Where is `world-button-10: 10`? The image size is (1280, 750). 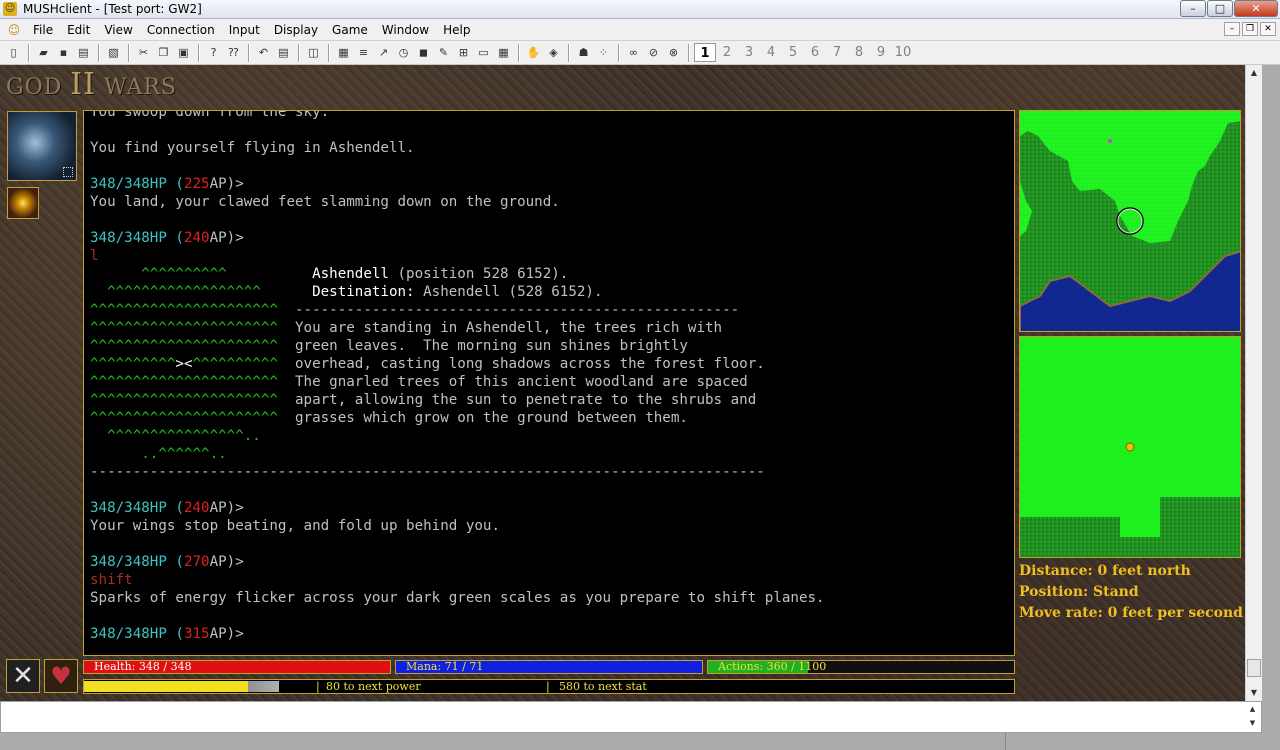
world-button-10: 10 is located at coordinates (903, 52).